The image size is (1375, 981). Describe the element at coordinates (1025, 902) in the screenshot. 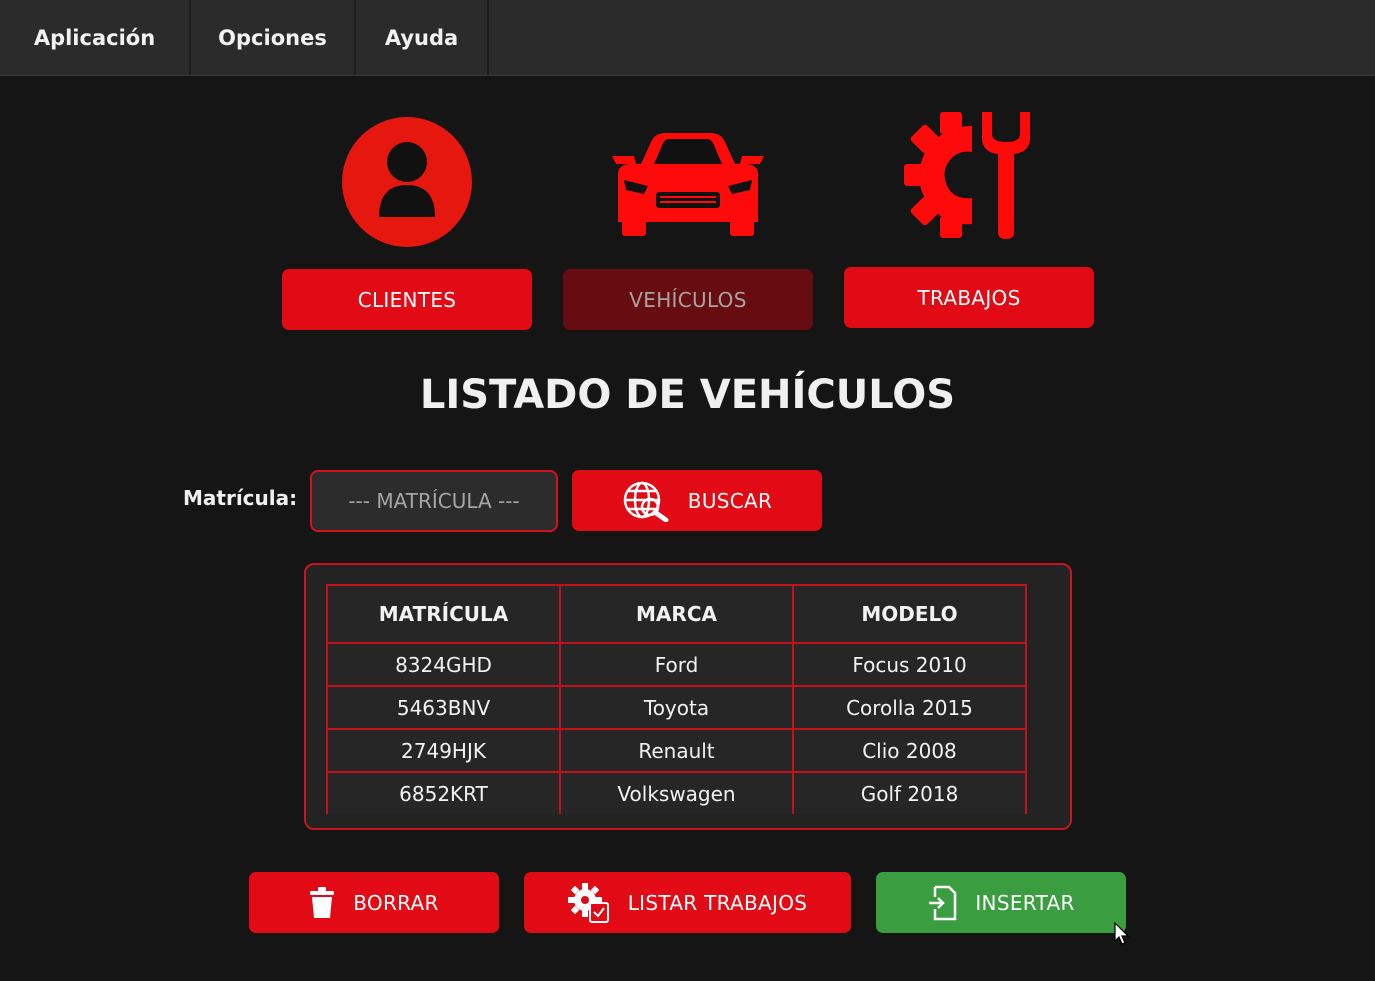

I see `insertar-label: INSERTAR` at that location.